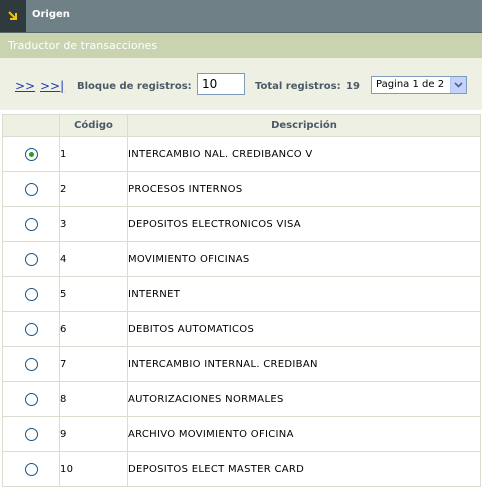  I want to click on arrow-down-right-icon, so click(13, 16).